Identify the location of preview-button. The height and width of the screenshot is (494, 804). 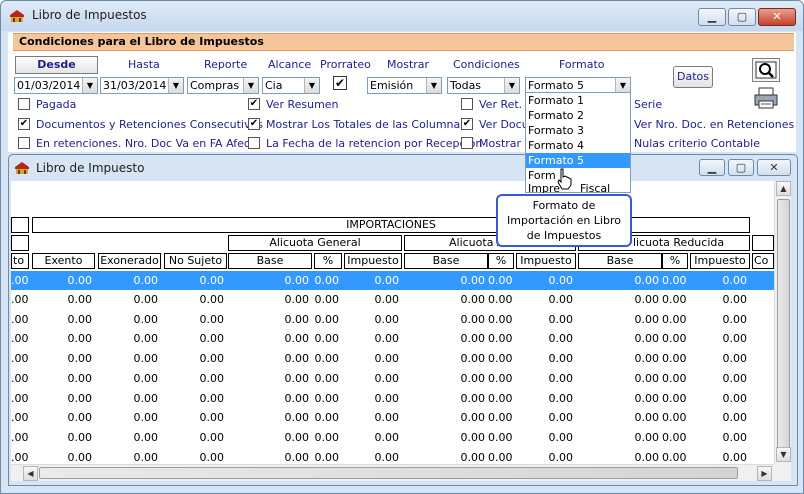
(766, 70).